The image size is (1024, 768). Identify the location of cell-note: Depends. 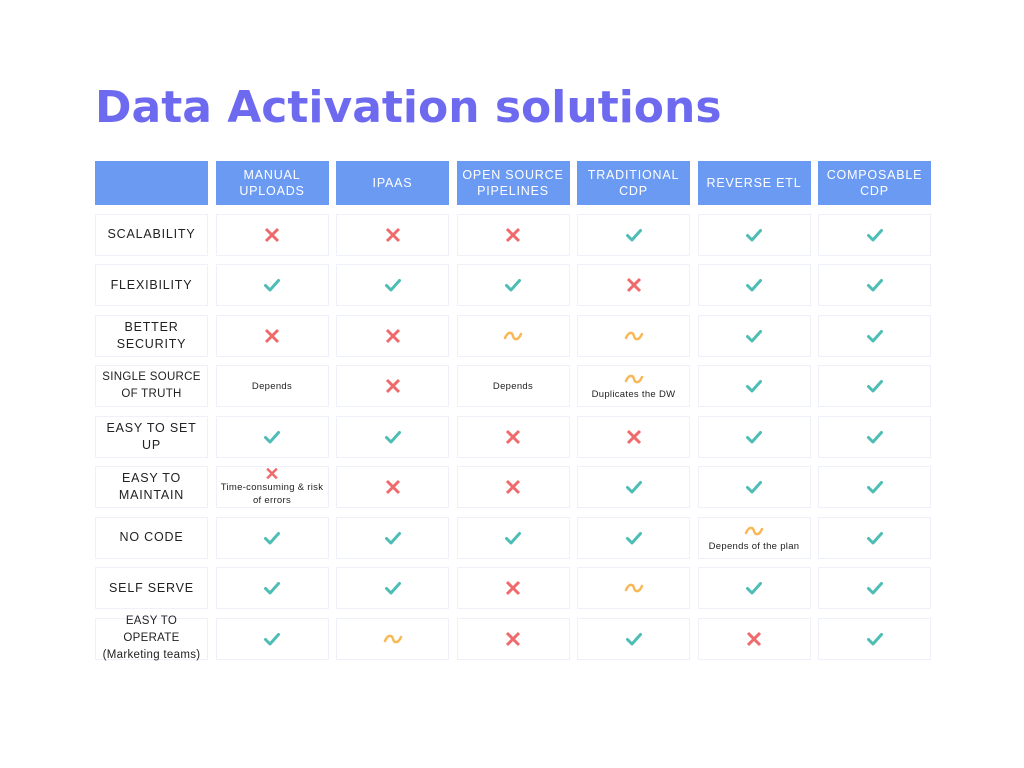
(513, 386).